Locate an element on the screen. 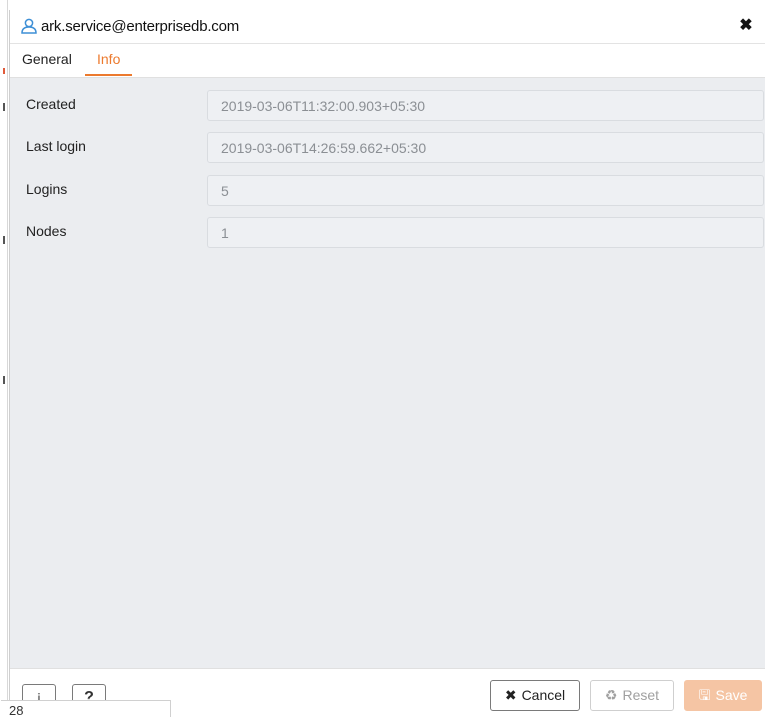 The width and height of the screenshot is (765, 717). tab-general: General is located at coordinates (47, 62).